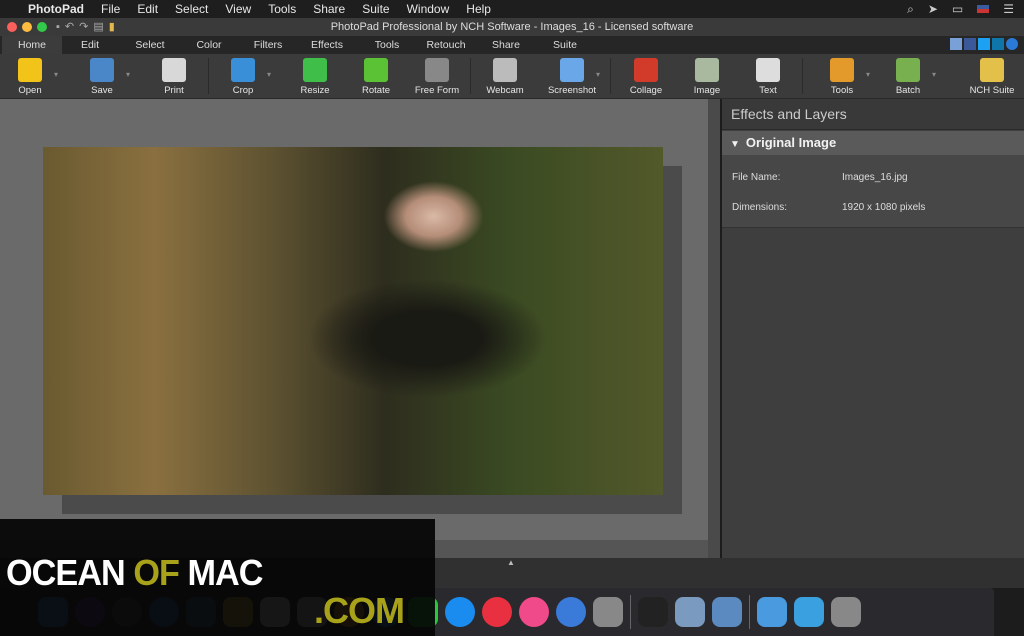 The height and width of the screenshot is (636, 1024). What do you see at coordinates (1008, 9) in the screenshot?
I see `list-icon: ☰` at bounding box center [1008, 9].